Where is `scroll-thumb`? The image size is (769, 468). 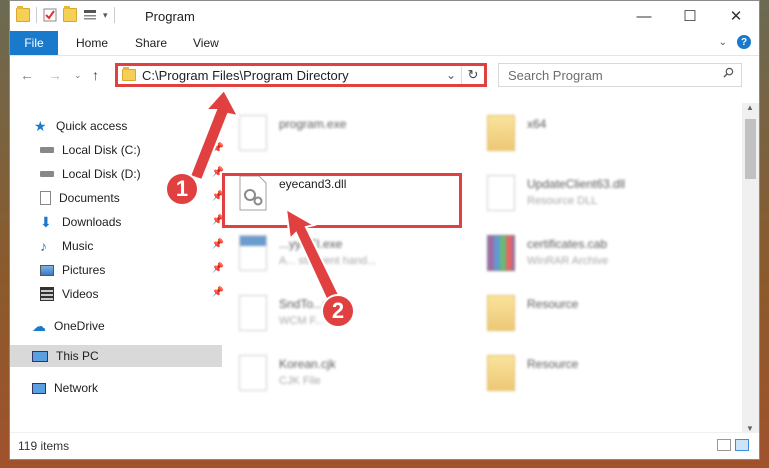 scroll-thumb is located at coordinates (750, 149).